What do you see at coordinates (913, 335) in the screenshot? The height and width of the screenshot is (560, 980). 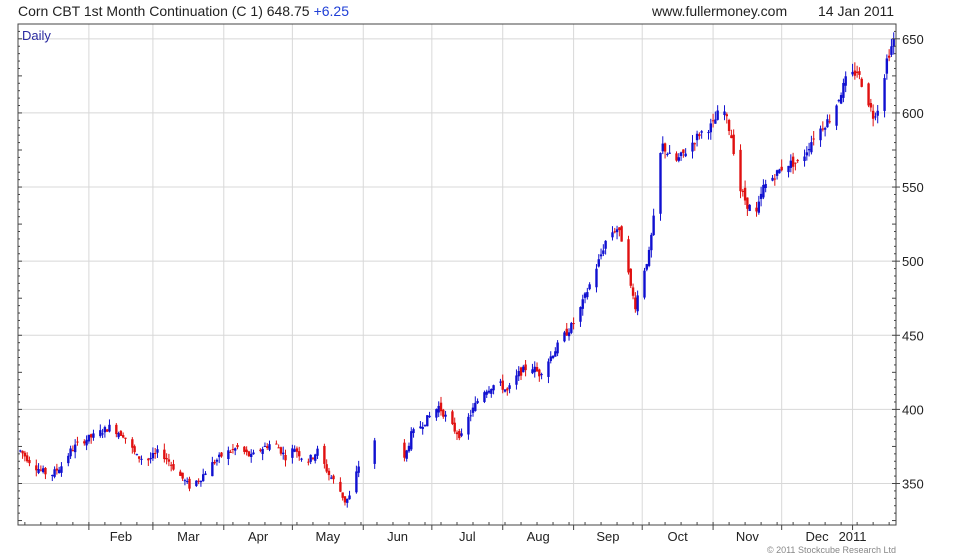 I see `y-tick-label: 450` at bounding box center [913, 335].